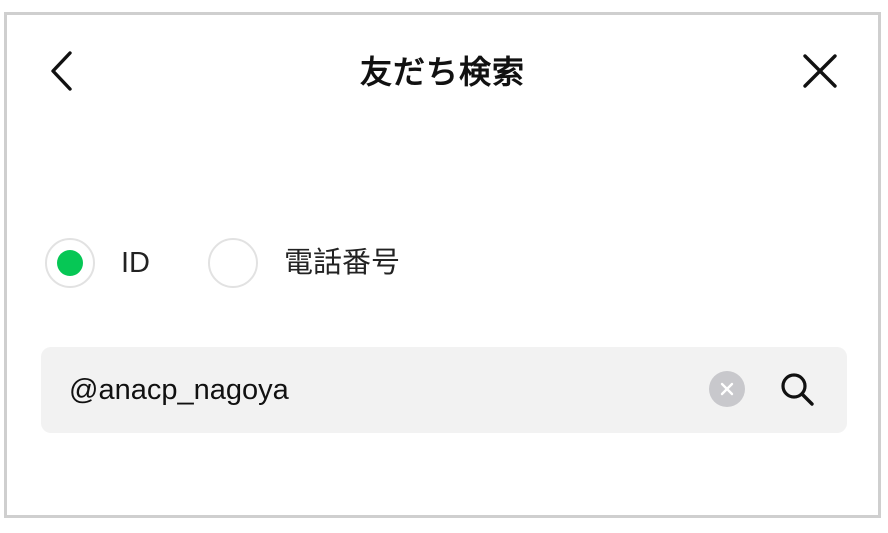 This screenshot has width=888, height=533. Describe the element at coordinates (135, 263) in the screenshot. I see `radio-label-id: ID` at that location.